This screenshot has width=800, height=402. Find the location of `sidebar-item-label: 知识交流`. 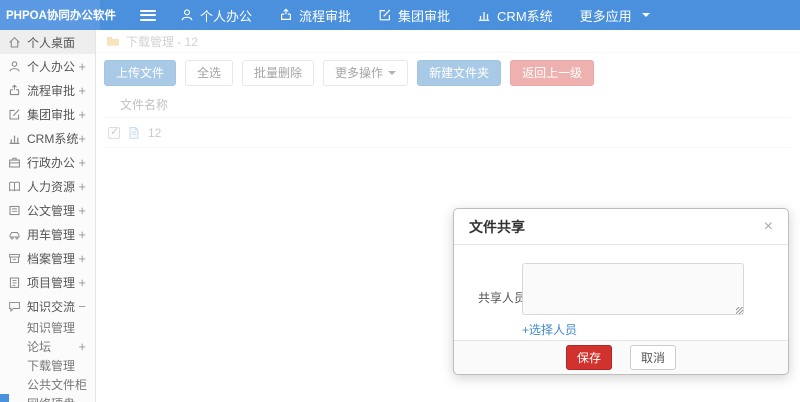

sidebar-item-label: 知识交流 is located at coordinates (51, 306).